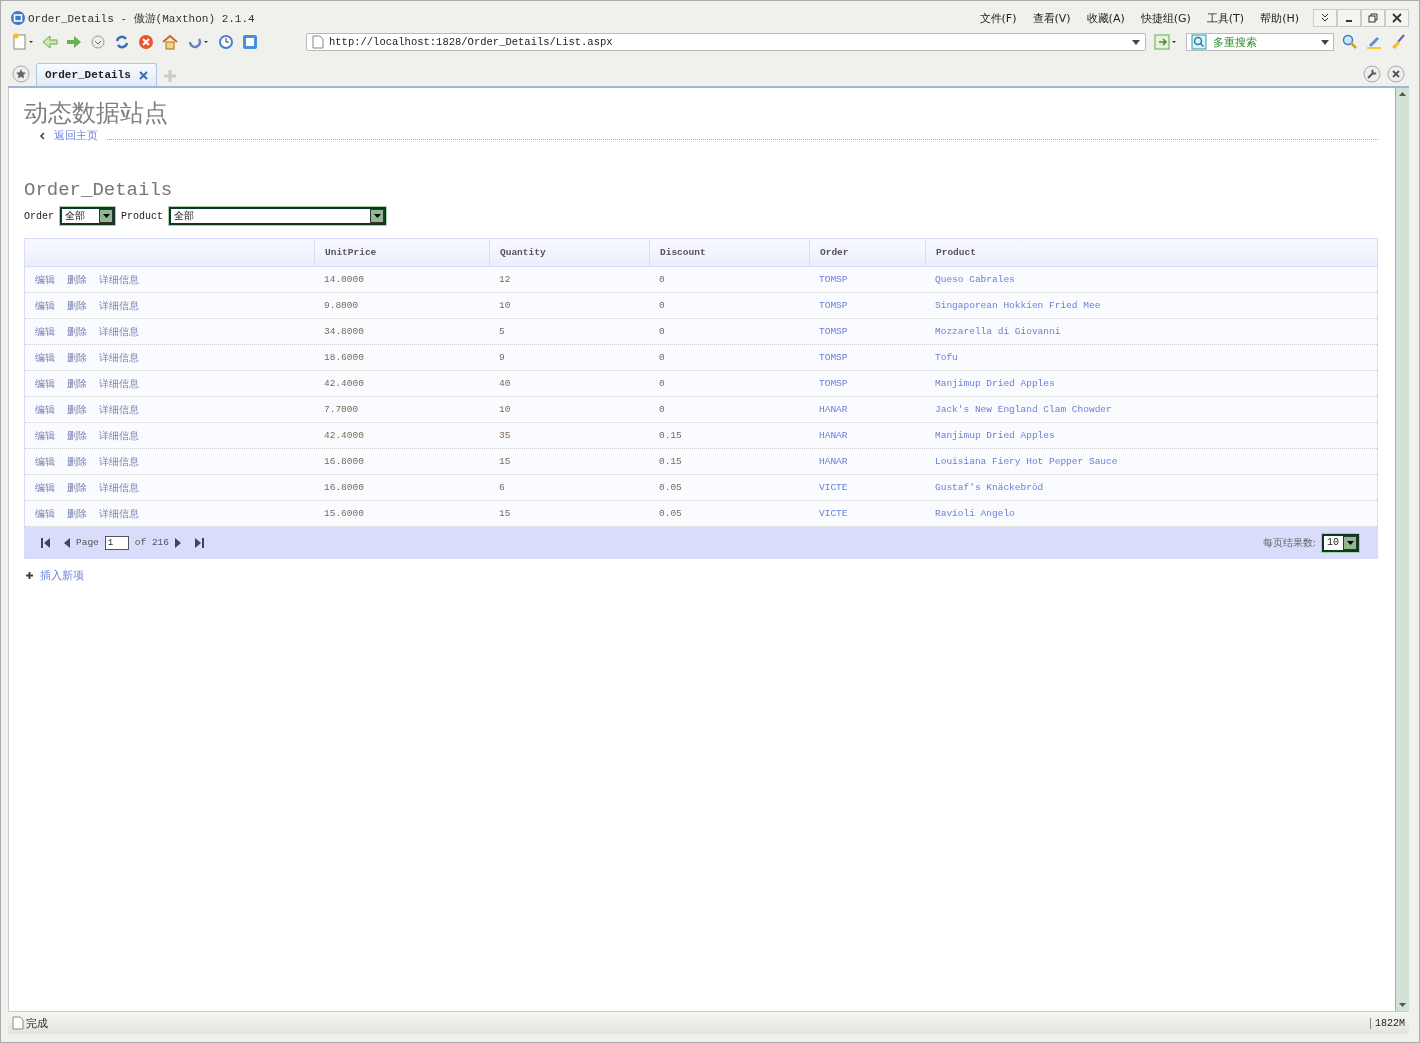 This screenshot has height=1043, width=1420. Describe the element at coordinates (1402, 94) in the screenshot. I see `scroll-up-icon` at that location.